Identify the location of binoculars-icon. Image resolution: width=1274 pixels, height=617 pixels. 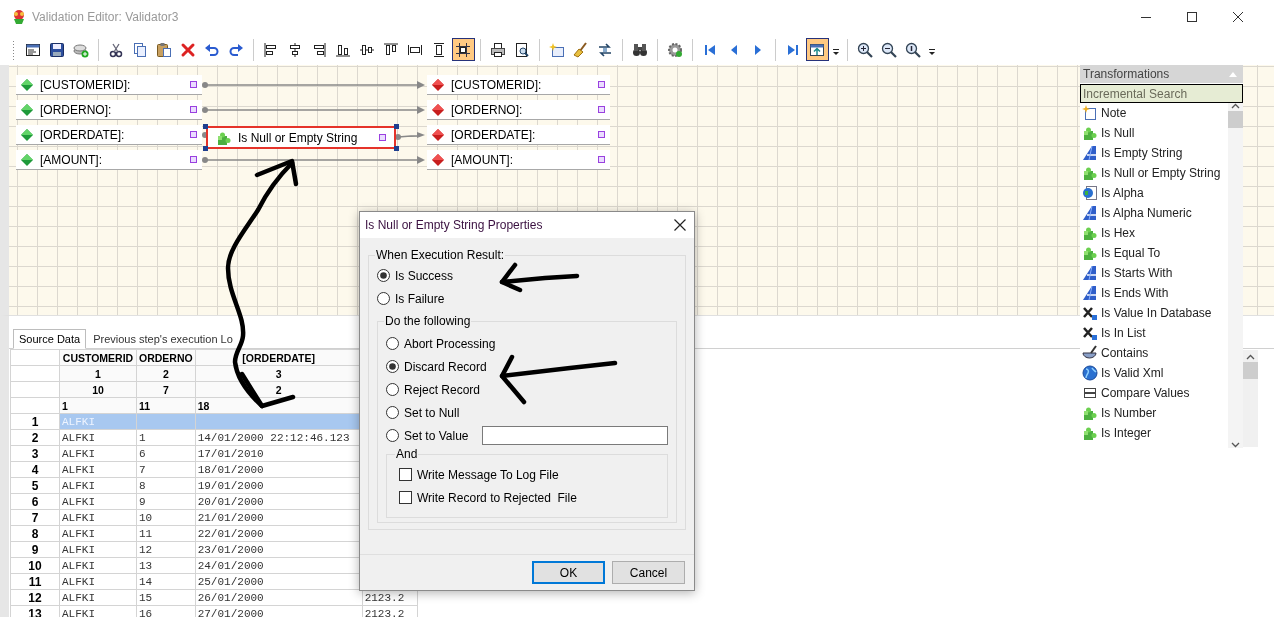
(640, 49).